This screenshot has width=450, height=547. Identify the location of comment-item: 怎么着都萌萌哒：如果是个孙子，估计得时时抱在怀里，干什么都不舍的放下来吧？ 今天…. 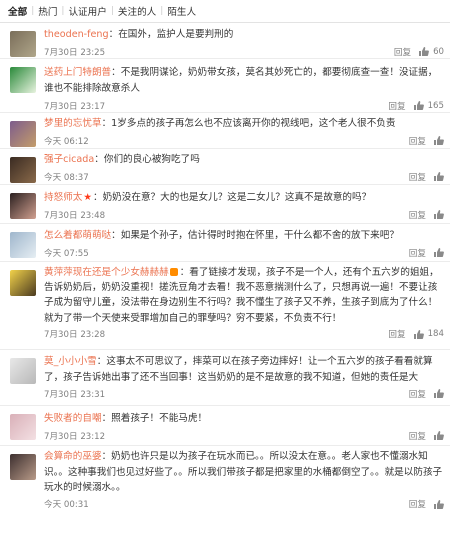
(225, 243).